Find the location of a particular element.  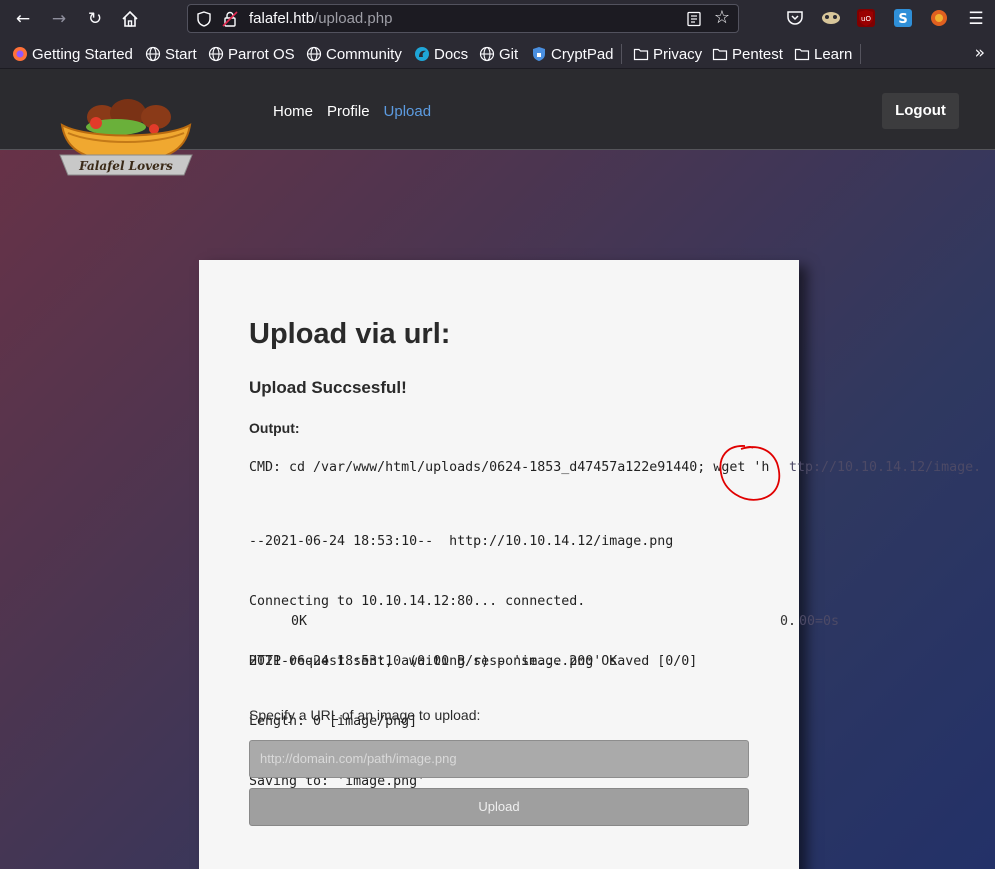

bookmark-label: CryptPad is located at coordinates (582, 54).